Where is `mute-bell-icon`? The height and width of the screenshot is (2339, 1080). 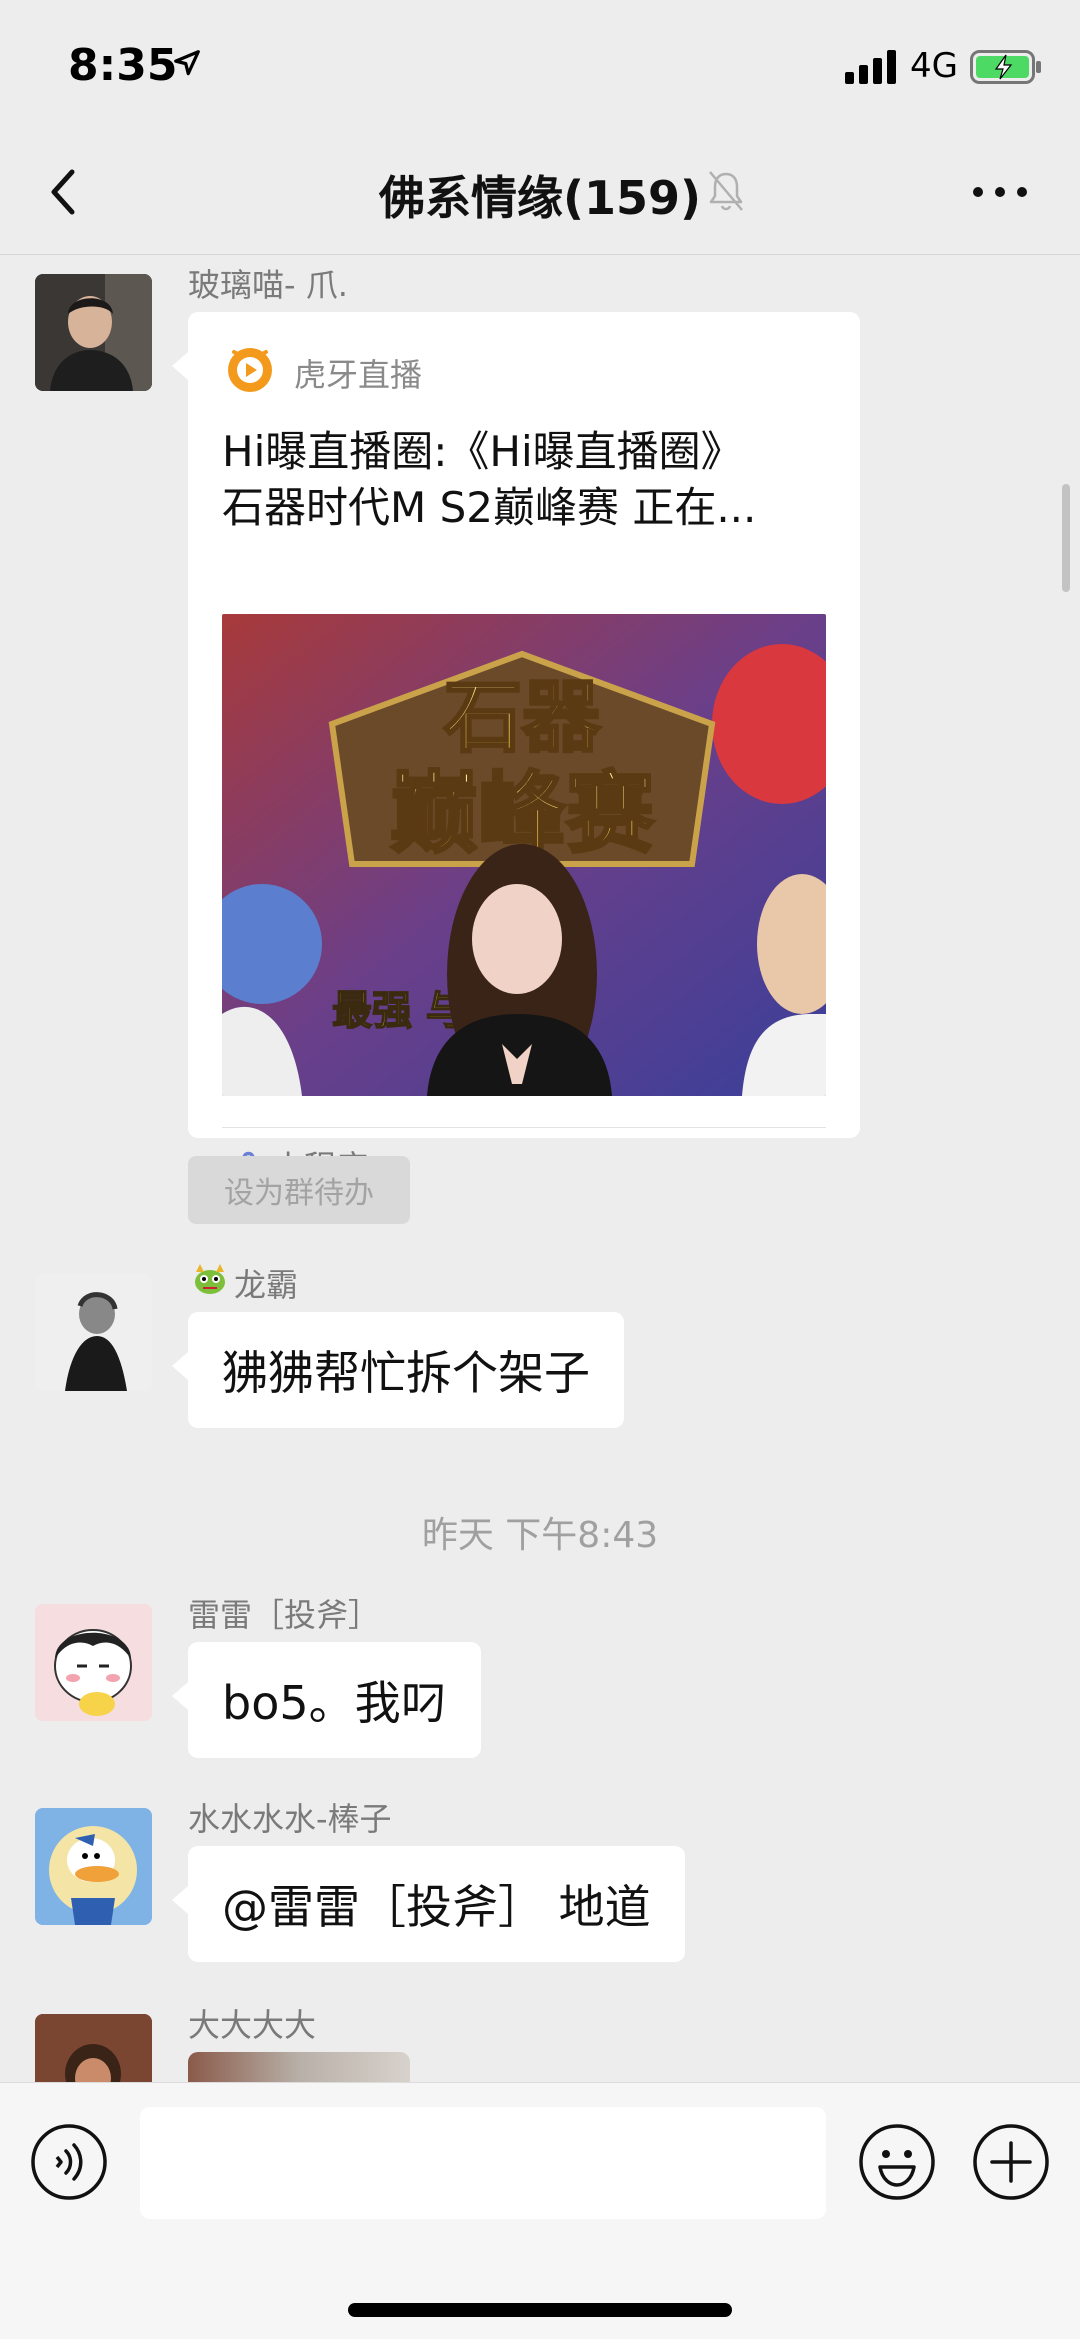
mute-bell-icon is located at coordinates (726, 191).